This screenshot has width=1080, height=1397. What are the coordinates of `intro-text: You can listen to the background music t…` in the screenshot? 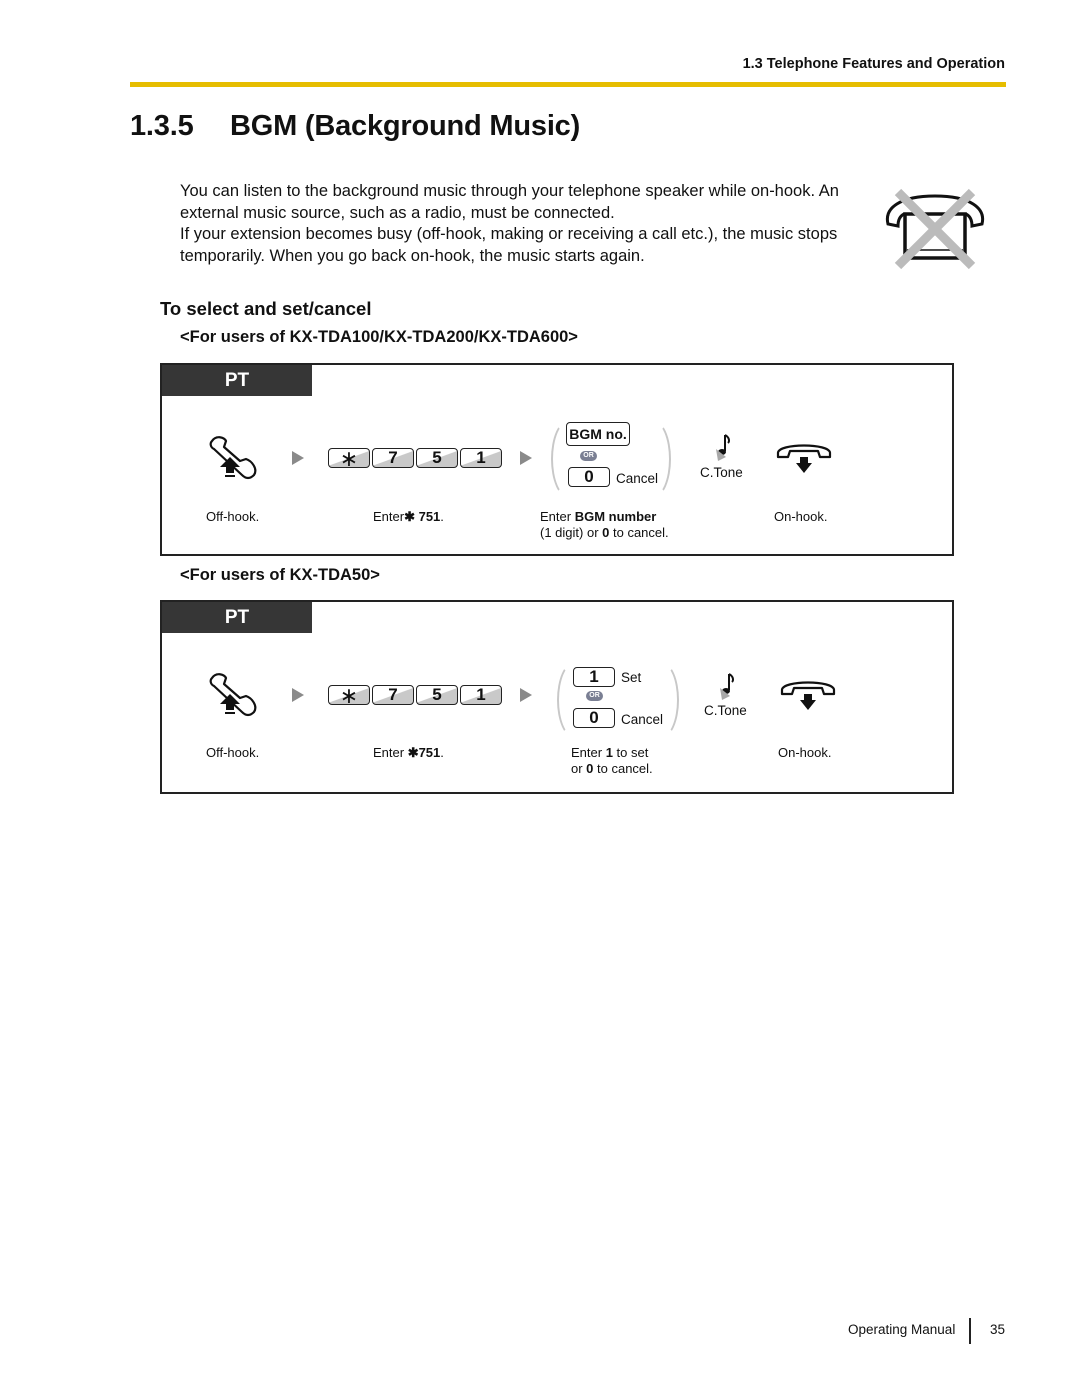 It's located at (530, 224).